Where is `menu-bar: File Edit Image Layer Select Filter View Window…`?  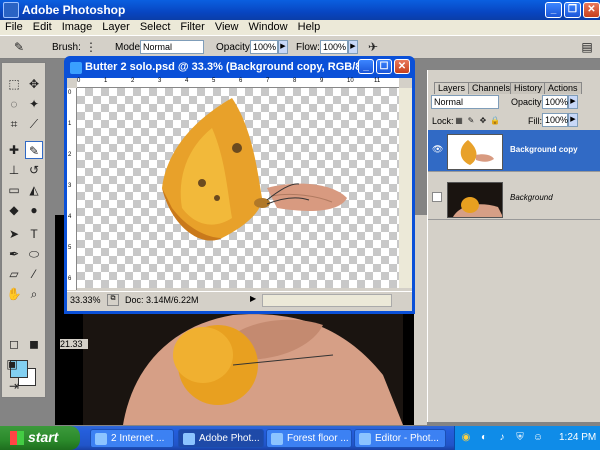
menu-bar: File Edit Image Layer Select Filter View Window… is located at coordinates (300, 27).